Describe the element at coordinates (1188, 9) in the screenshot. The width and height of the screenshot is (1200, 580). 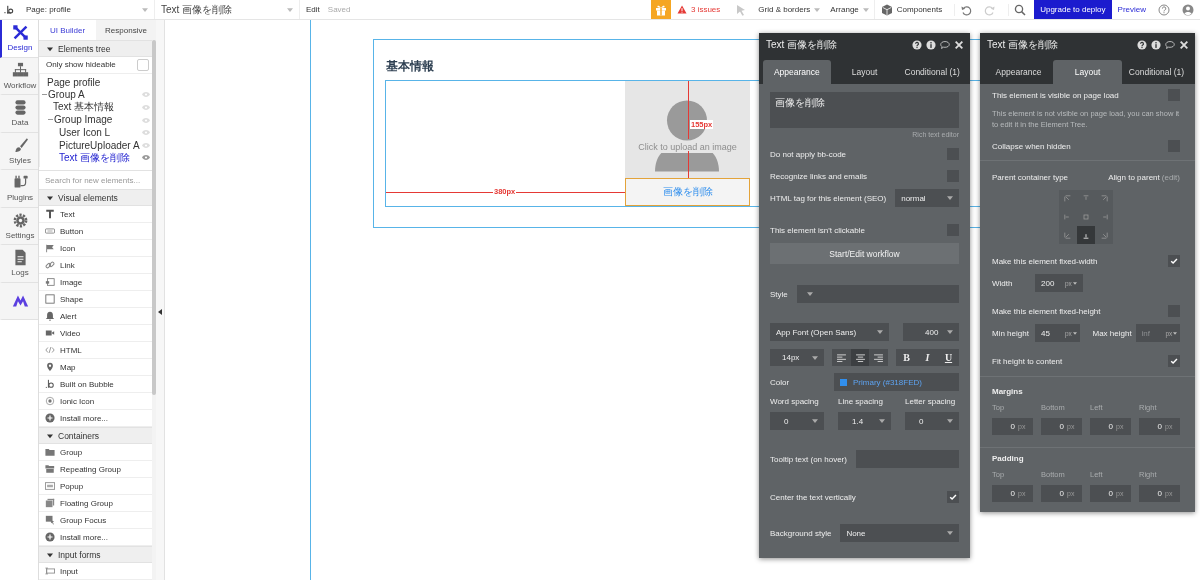
I see `user-icon` at that location.